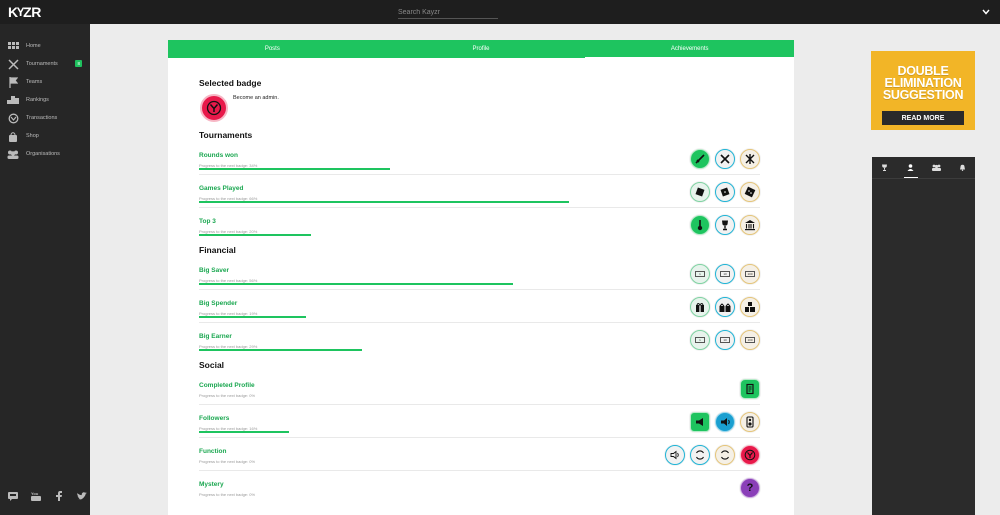 Image resolution: width=1000 pixels, height=515 pixels. I want to click on document-icon, so click(750, 389).